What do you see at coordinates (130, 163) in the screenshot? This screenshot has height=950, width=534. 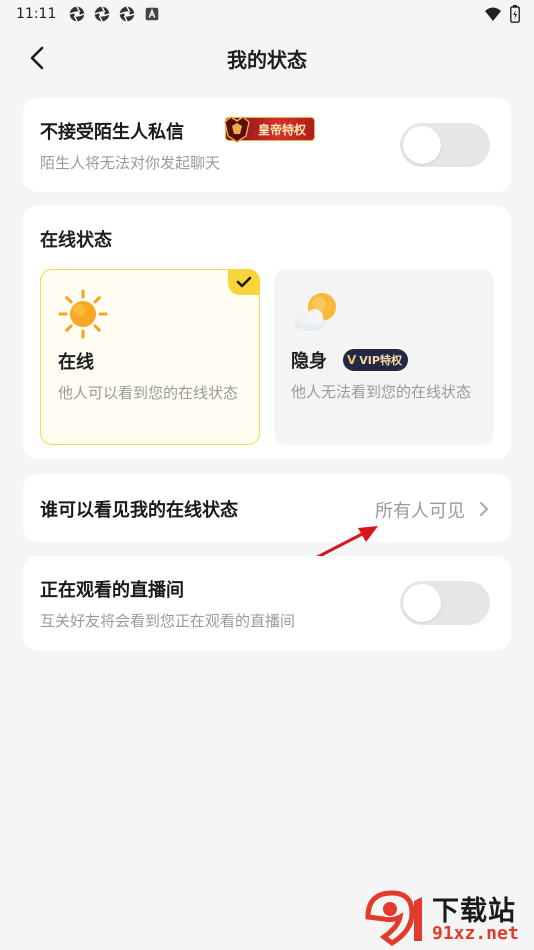 I see `stranger-dm-subtitle: 陌生人将无法对你发起聊天` at bounding box center [130, 163].